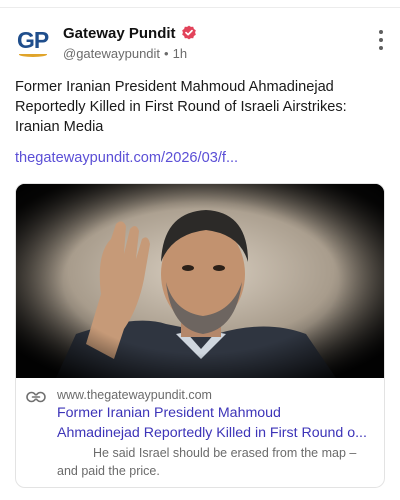 The height and width of the screenshot is (500, 400). Describe the element at coordinates (169, 413) in the screenshot. I see `card-title-line1: Former Iranian President Mahmoud` at that location.